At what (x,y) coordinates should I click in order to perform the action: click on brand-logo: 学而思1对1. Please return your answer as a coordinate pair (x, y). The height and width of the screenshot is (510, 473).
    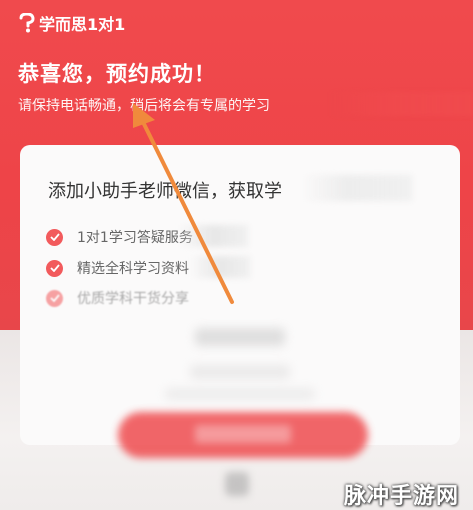
    Looking at the image, I should click on (71, 23).